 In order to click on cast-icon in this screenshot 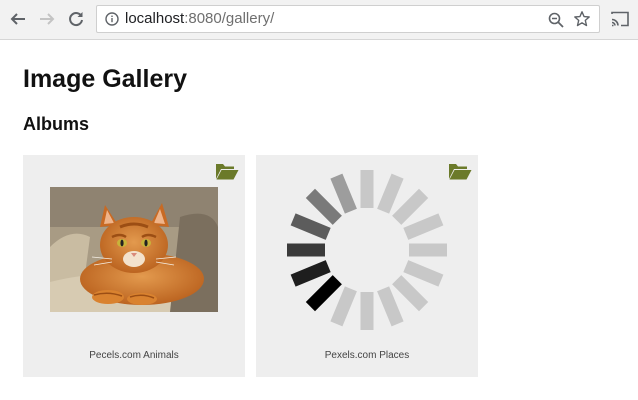, I will do `click(620, 19)`.